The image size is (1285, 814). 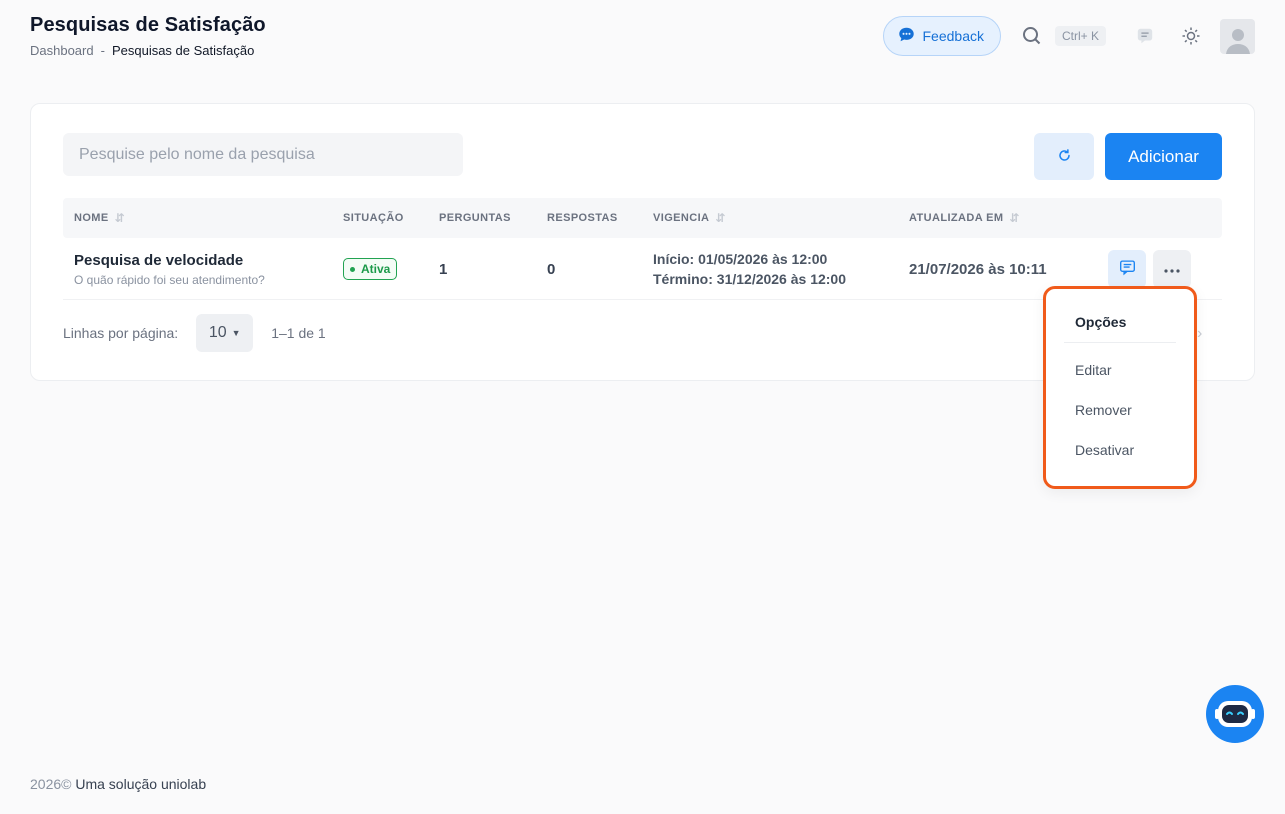 What do you see at coordinates (443, 269) in the screenshot?
I see `questions-count: 1` at bounding box center [443, 269].